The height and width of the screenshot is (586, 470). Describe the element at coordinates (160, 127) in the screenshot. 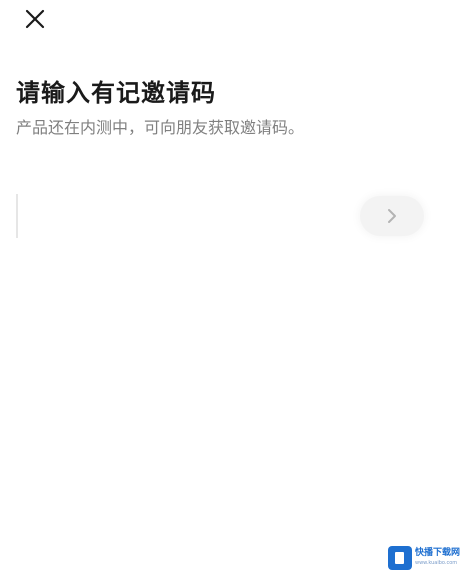

I see `page-subtitle: 产品还在内测中，可向朋友获取邀请码。` at that location.